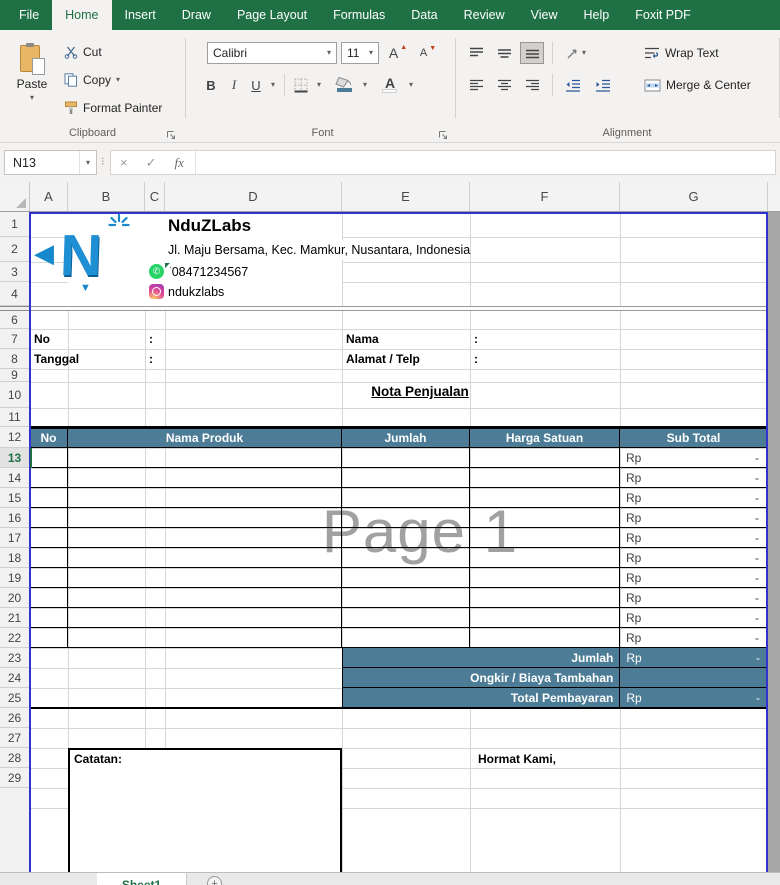  Describe the element at coordinates (14, 698) in the screenshot. I see `row-header-25: 25` at that location.